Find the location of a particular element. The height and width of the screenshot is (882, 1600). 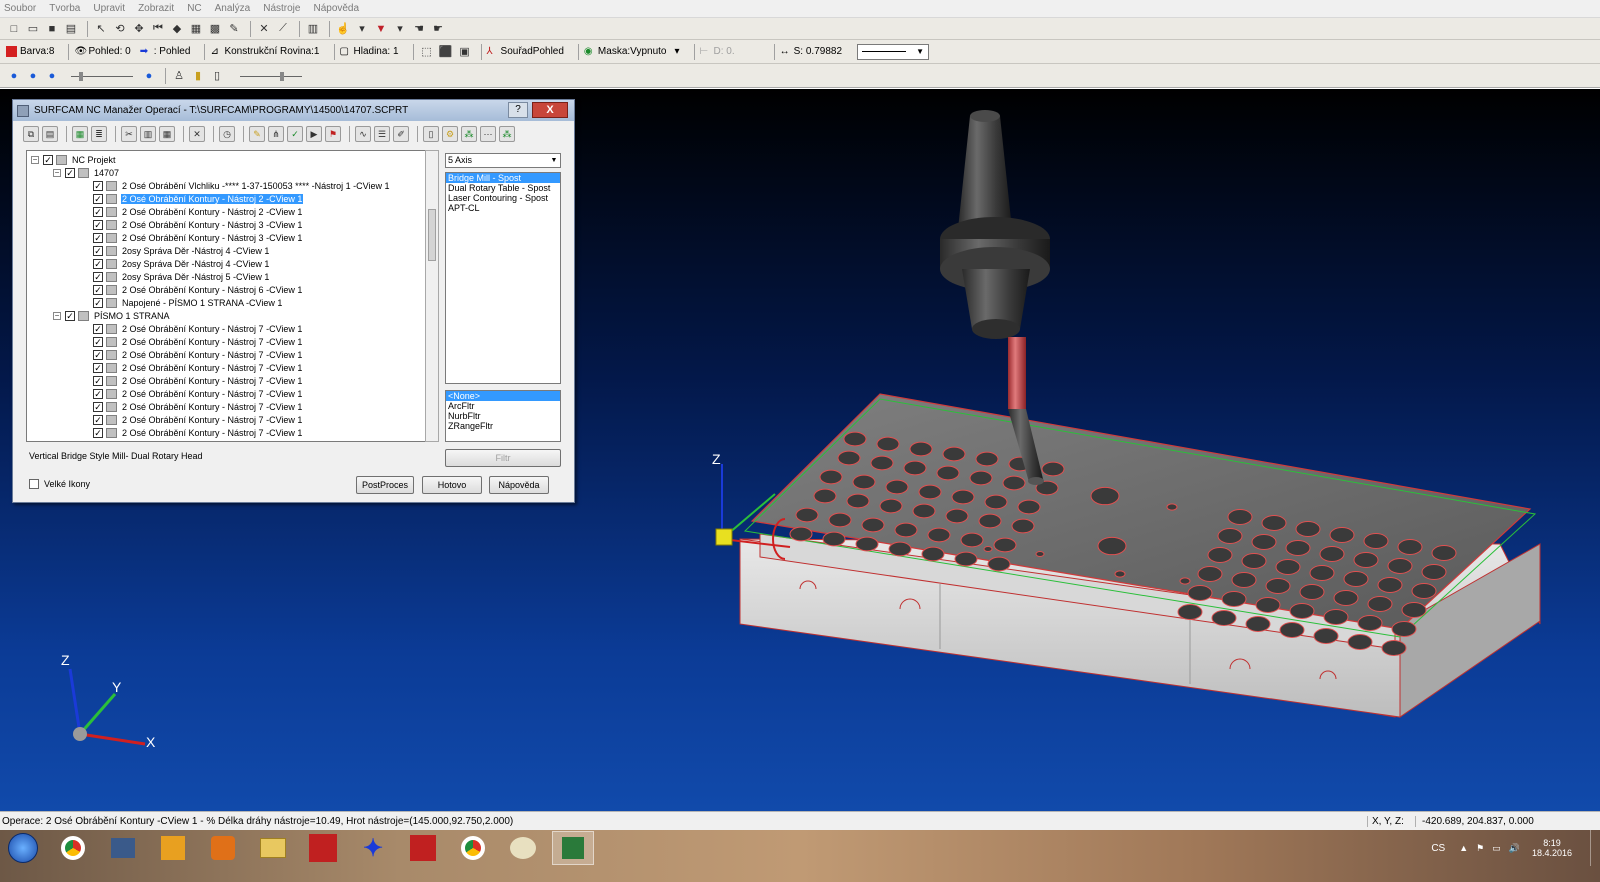

solidworks-icon is located at coordinates (323, 848).